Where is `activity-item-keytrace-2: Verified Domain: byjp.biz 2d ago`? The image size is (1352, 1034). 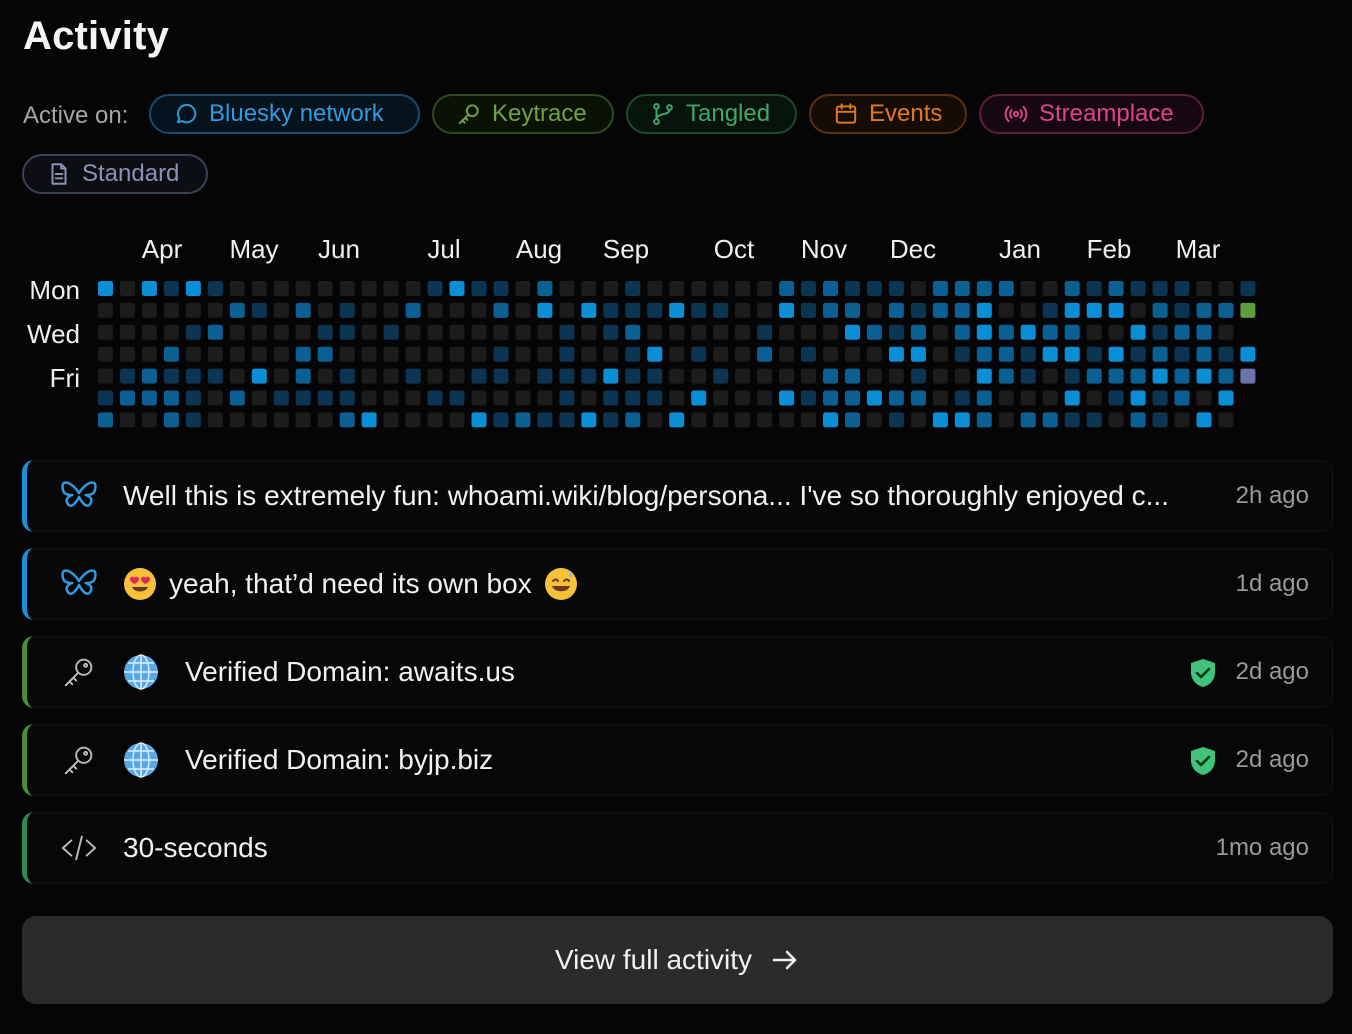
activity-item-keytrace-2: Verified Domain: byjp.biz 2d ago is located at coordinates (677, 760).